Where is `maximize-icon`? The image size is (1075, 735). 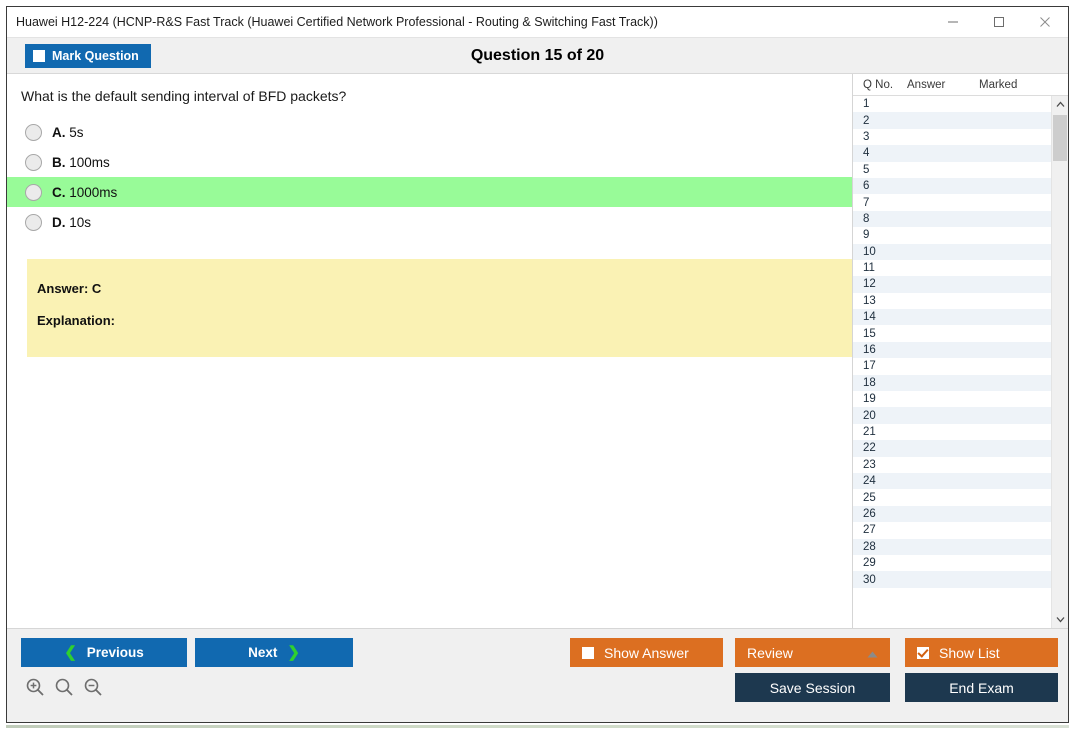
maximize-icon is located at coordinates (999, 22).